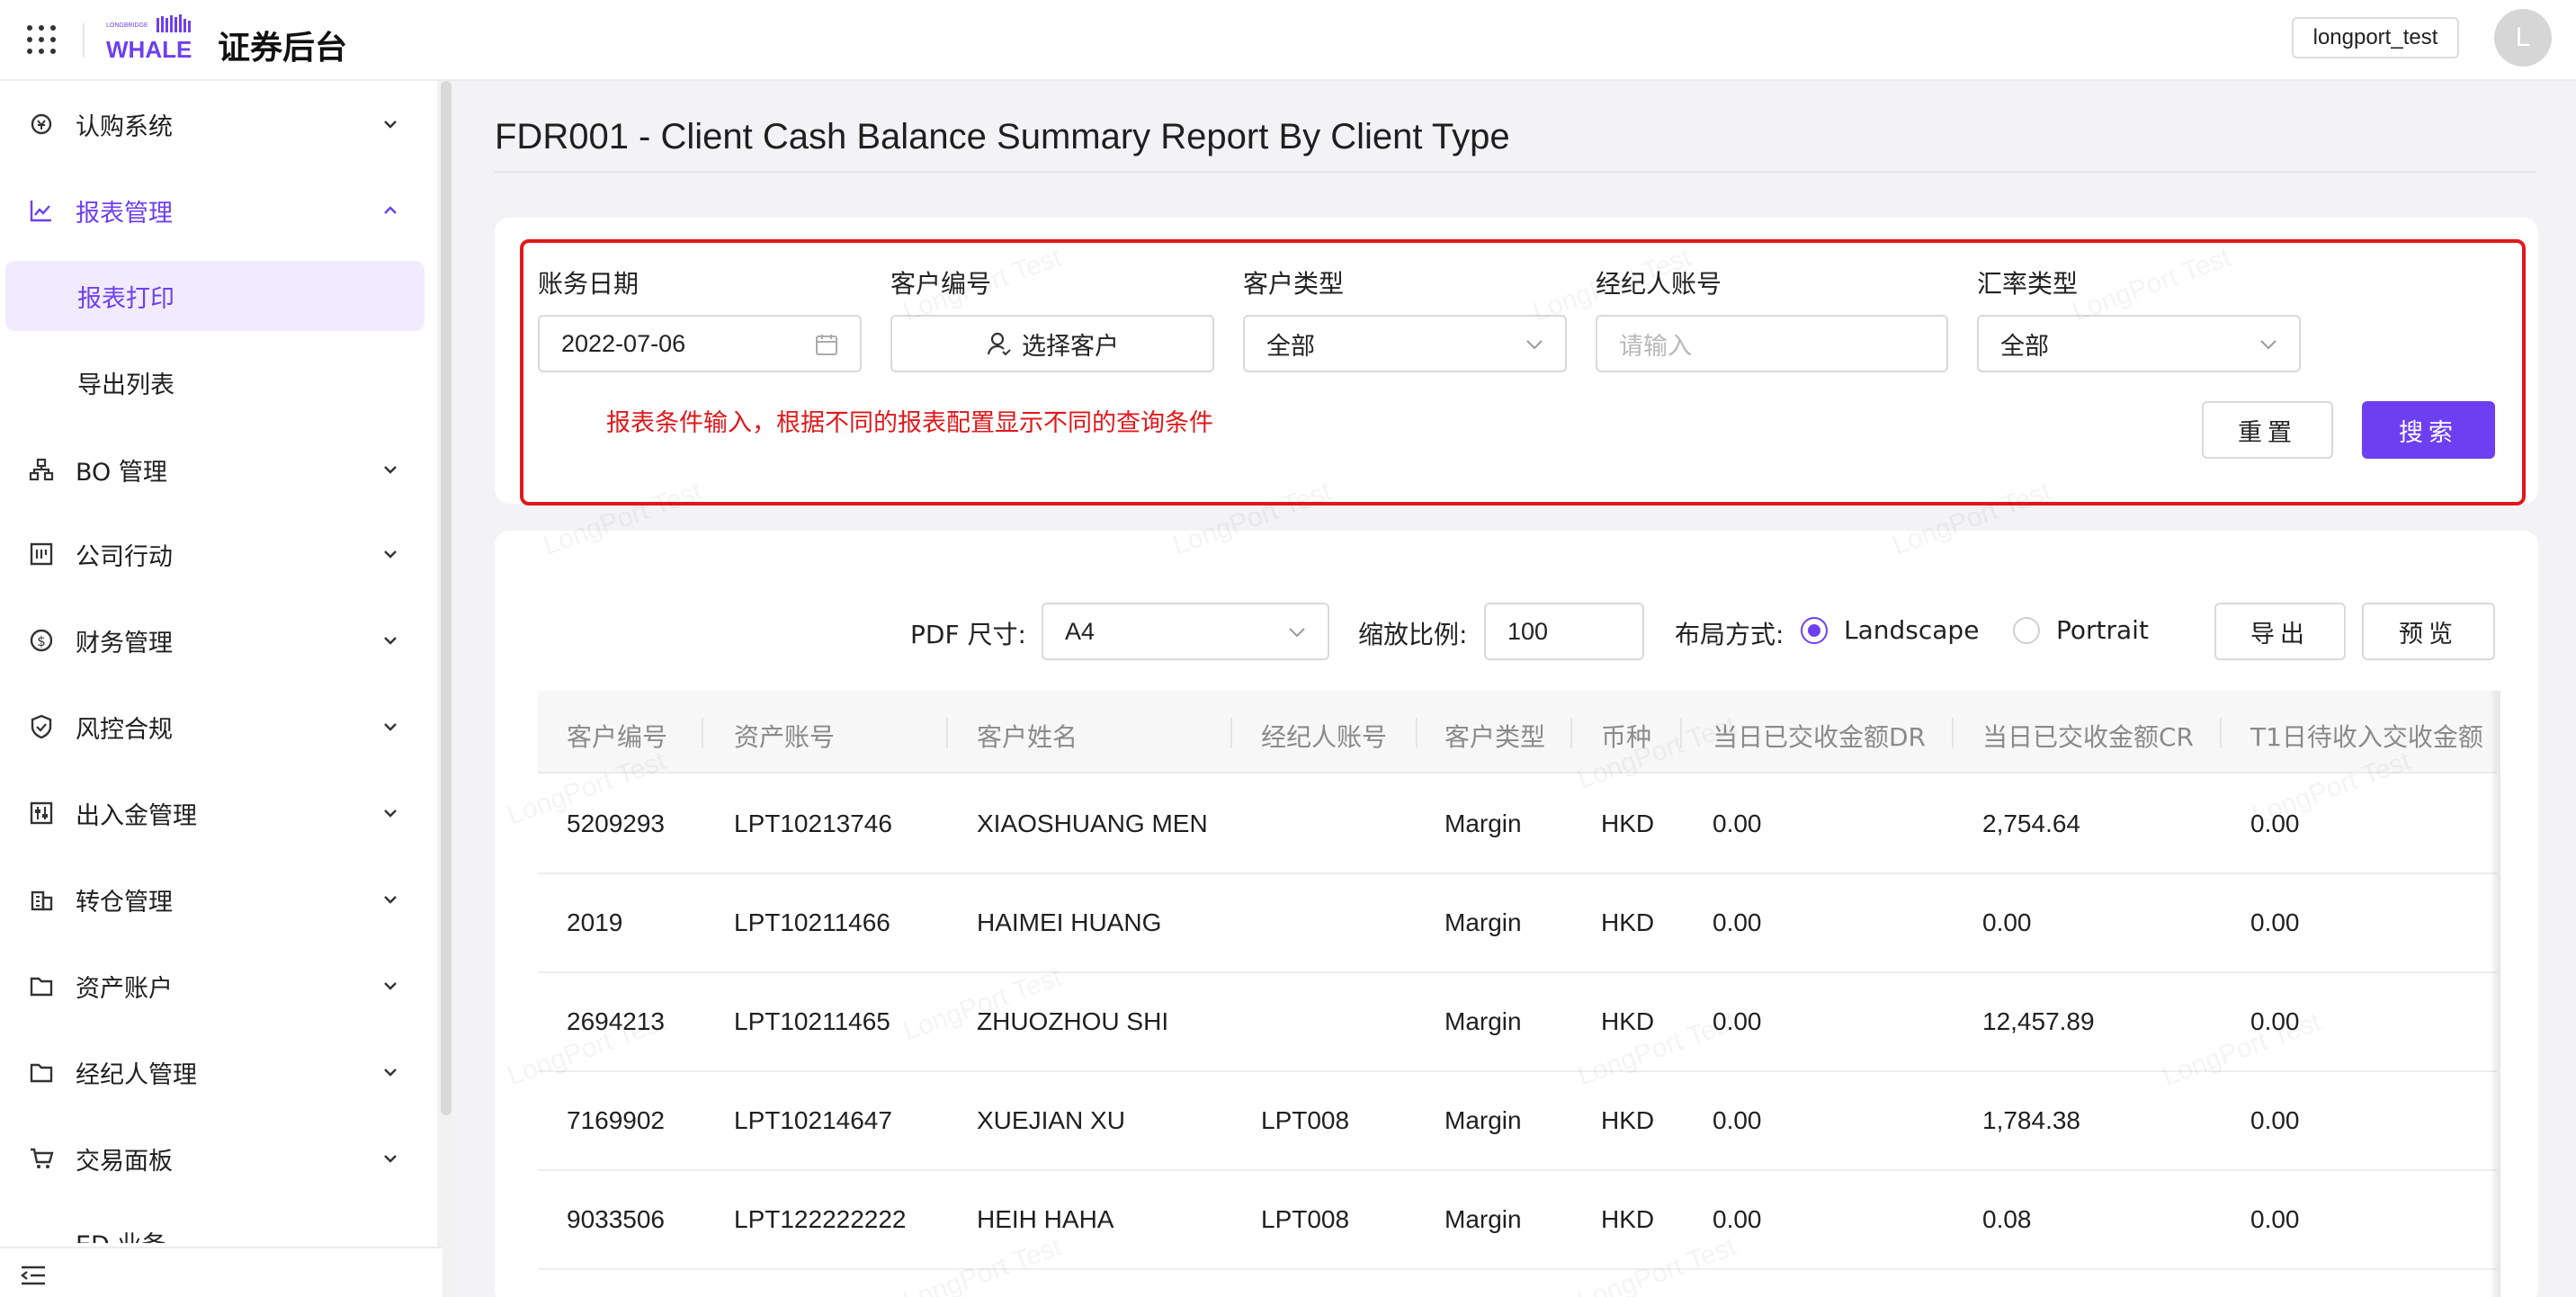  What do you see at coordinates (2428, 631) in the screenshot?
I see `preview-button: 预览` at bounding box center [2428, 631].